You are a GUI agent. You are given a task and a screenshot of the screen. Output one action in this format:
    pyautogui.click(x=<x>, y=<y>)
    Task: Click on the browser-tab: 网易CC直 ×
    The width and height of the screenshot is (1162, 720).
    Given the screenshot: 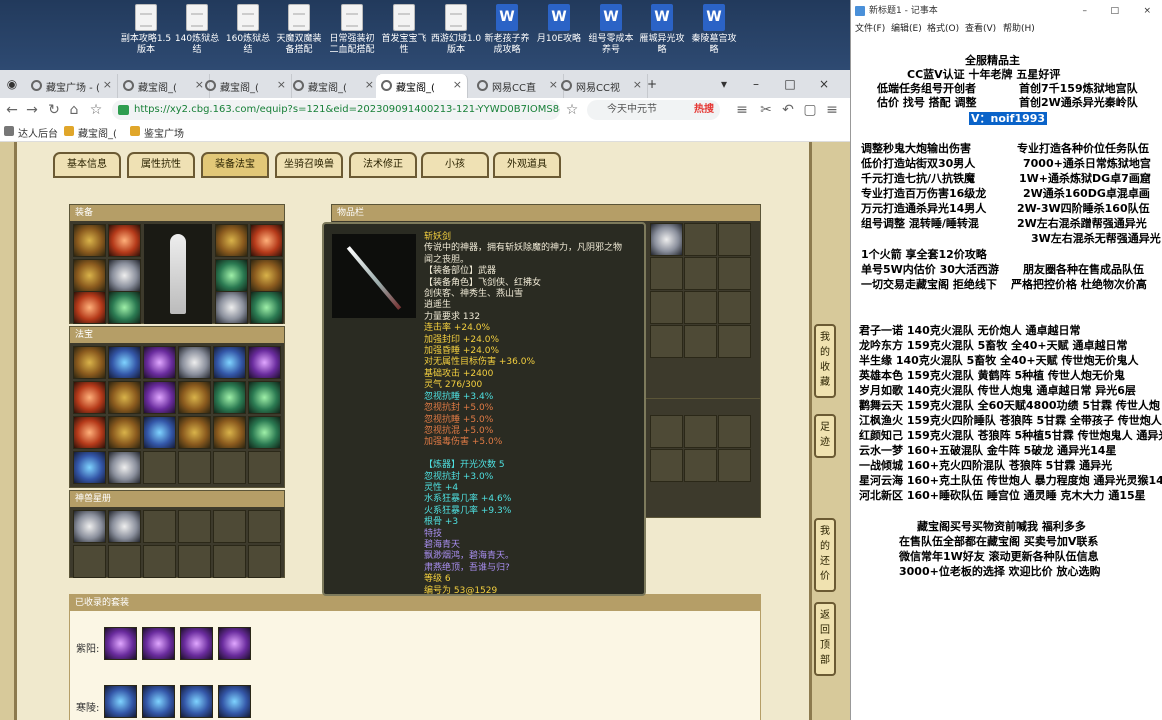 What is the action you would take?
    pyautogui.click(x=518, y=86)
    